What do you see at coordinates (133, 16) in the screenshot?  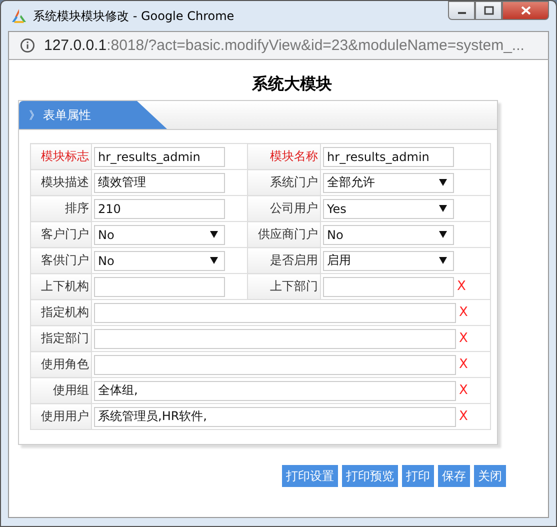 I see `window-title: 系统模块模块修改 - Google Chrome` at bounding box center [133, 16].